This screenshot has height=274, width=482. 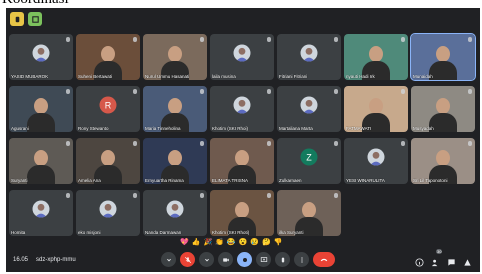 What do you see at coordinates (35, 19) in the screenshot?
I see `layout-icon` at bounding box center [35, 19].